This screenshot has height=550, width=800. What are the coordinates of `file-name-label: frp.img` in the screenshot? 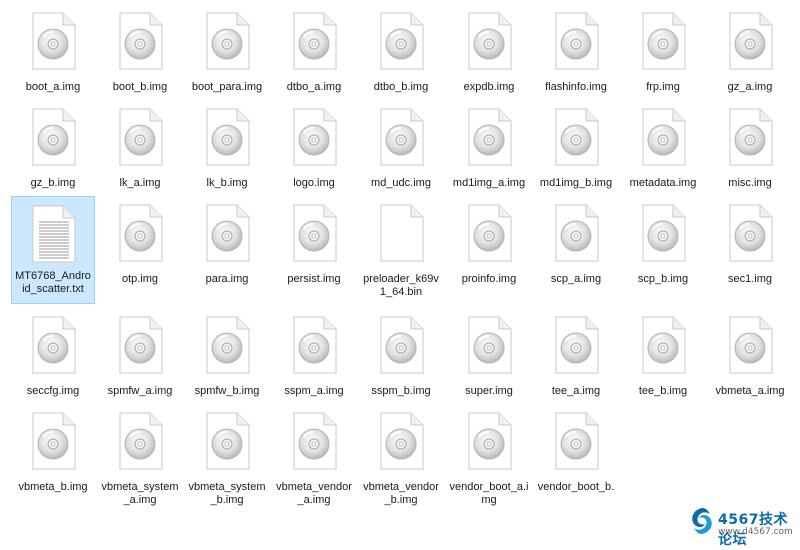 It's located at (663, 87).